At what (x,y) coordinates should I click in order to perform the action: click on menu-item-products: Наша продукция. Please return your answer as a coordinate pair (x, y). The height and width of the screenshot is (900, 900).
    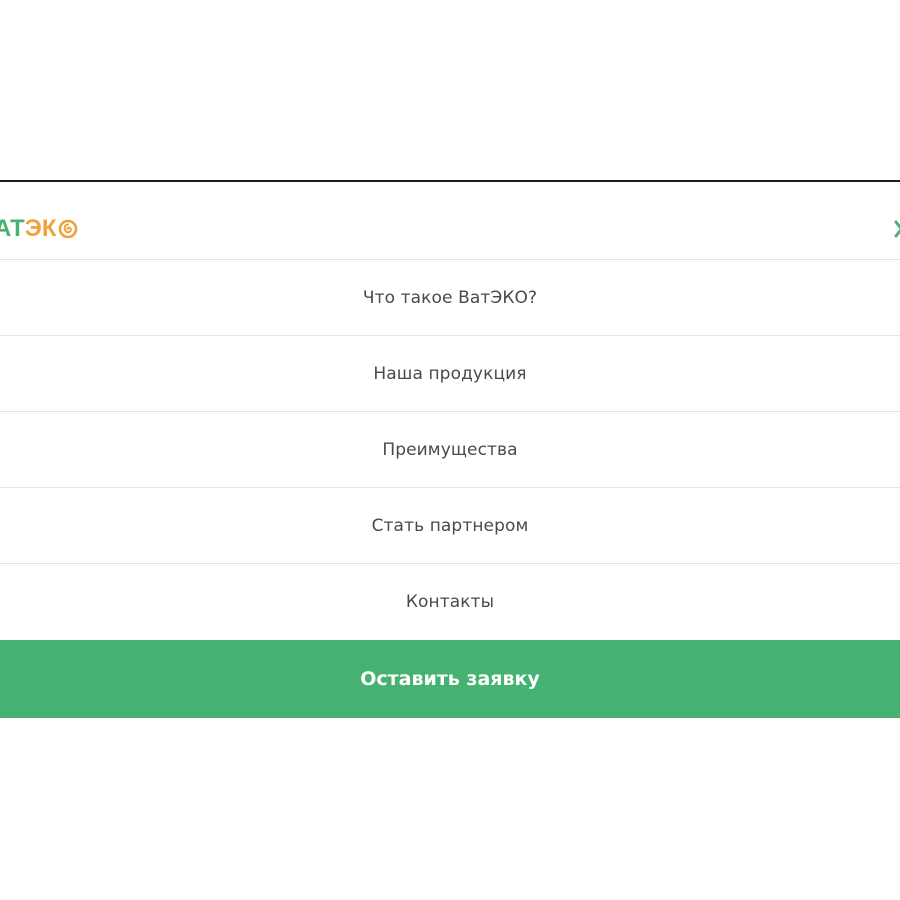
    Looking at the image, I should click on (450, 374).